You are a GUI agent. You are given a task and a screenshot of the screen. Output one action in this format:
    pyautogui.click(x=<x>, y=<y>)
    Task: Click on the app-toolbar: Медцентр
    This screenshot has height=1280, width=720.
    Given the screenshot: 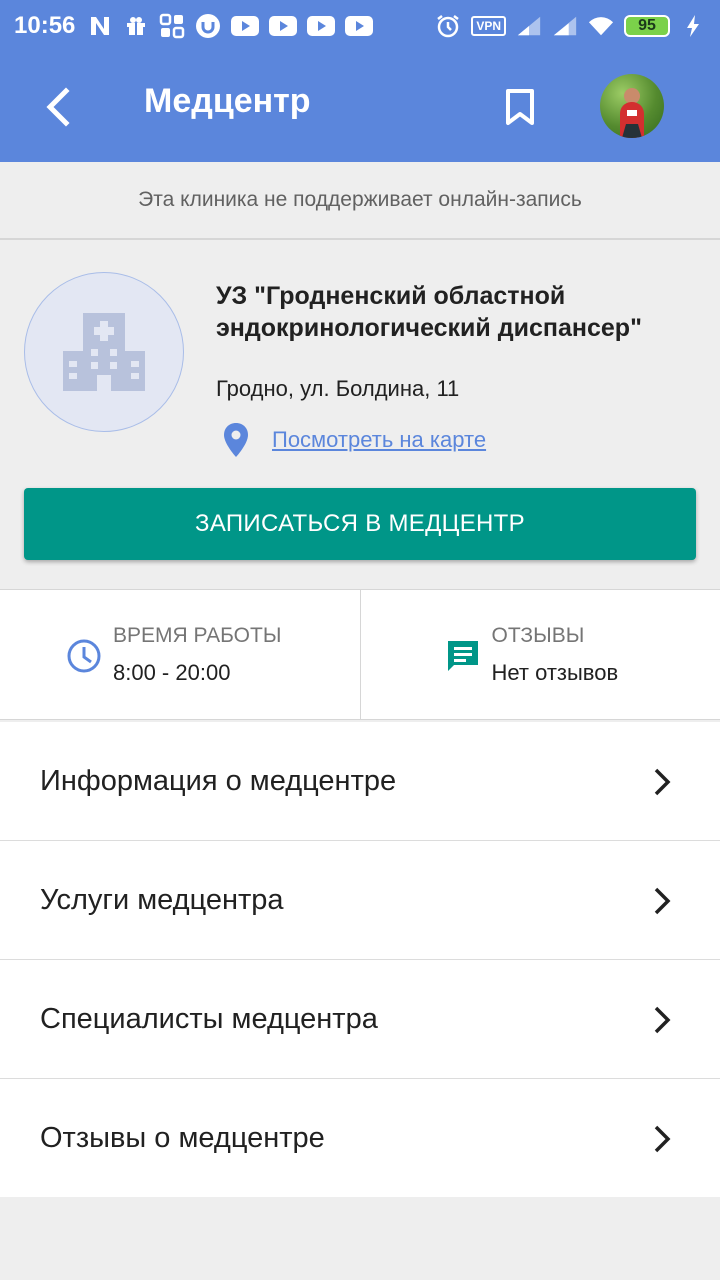 What is the action you would take?
    pyautogui.click(x=360, y=107)
    